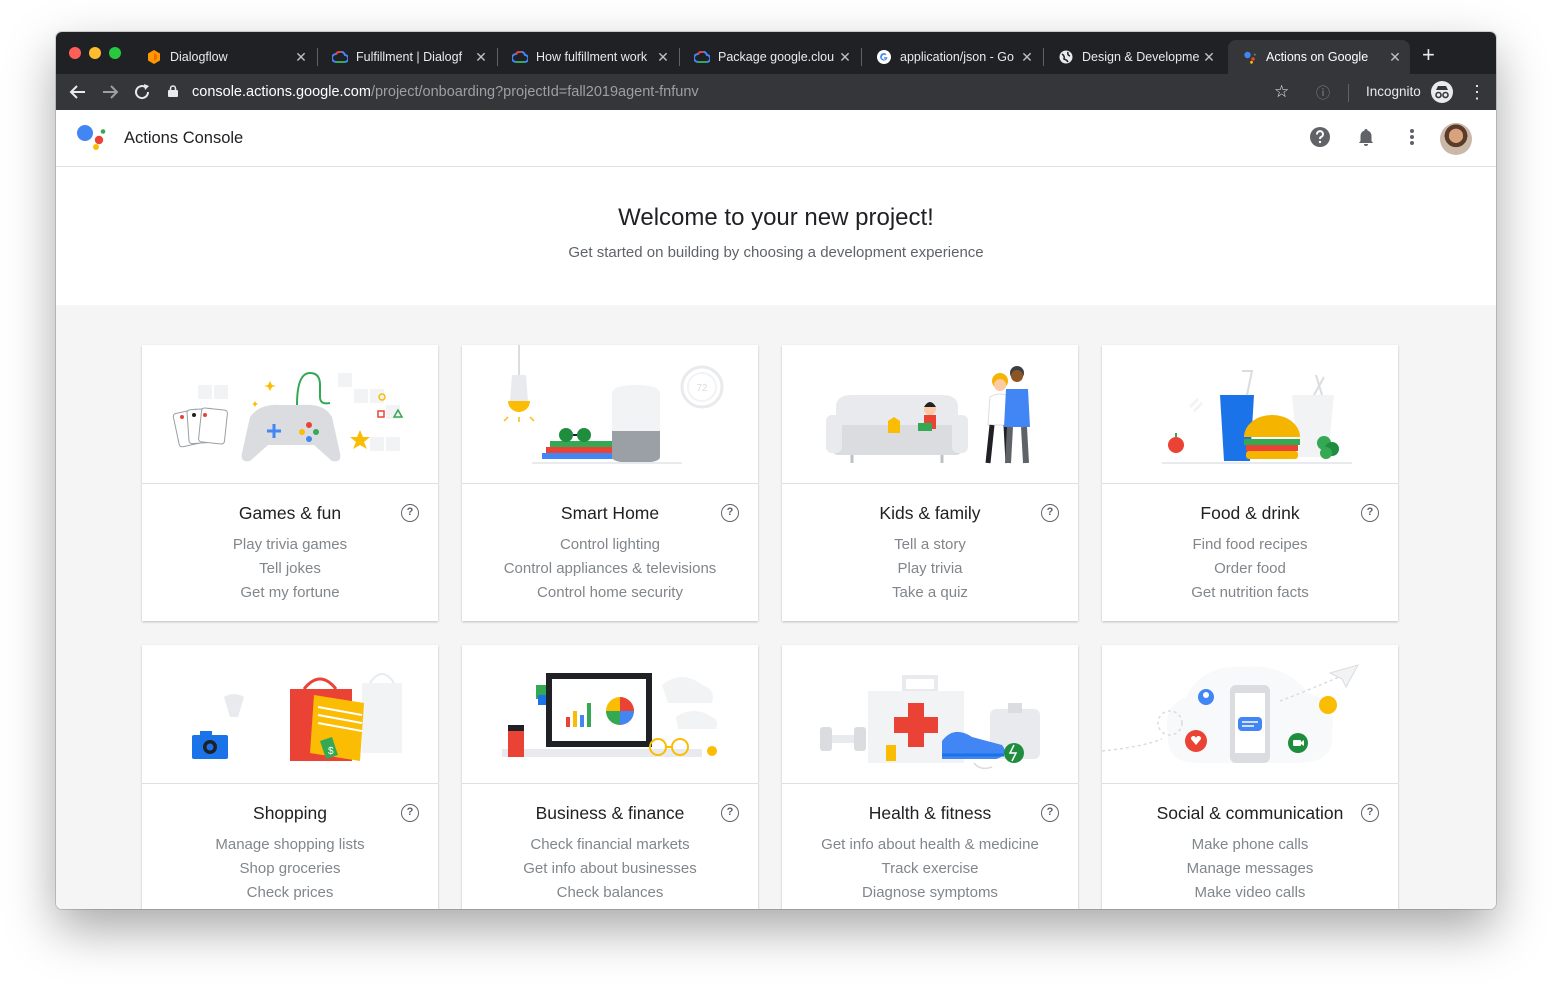 The image size is (1552, 989). I want to click on card-example: Track exercise, so click(930, 868).